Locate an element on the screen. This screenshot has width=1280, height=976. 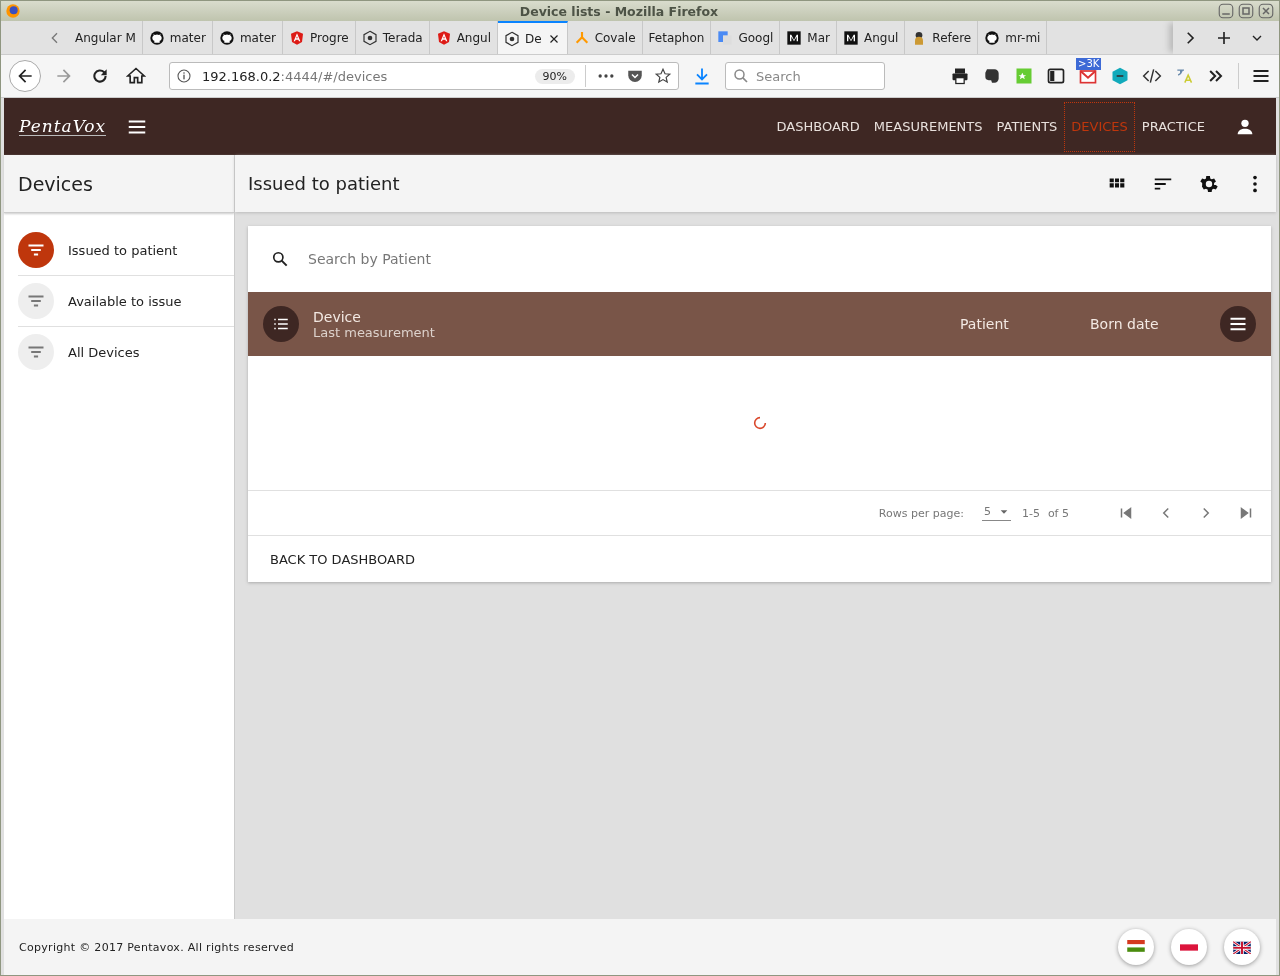
browser-tab: De is located at coordinates (533, 37).